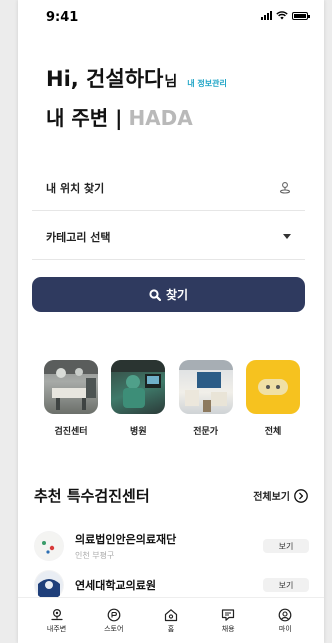 The height and width of the screenshot is (643, 332). Describe the element at coordinates (171, 628) in the screenshot. I see `nav-label: 홈` at that location.